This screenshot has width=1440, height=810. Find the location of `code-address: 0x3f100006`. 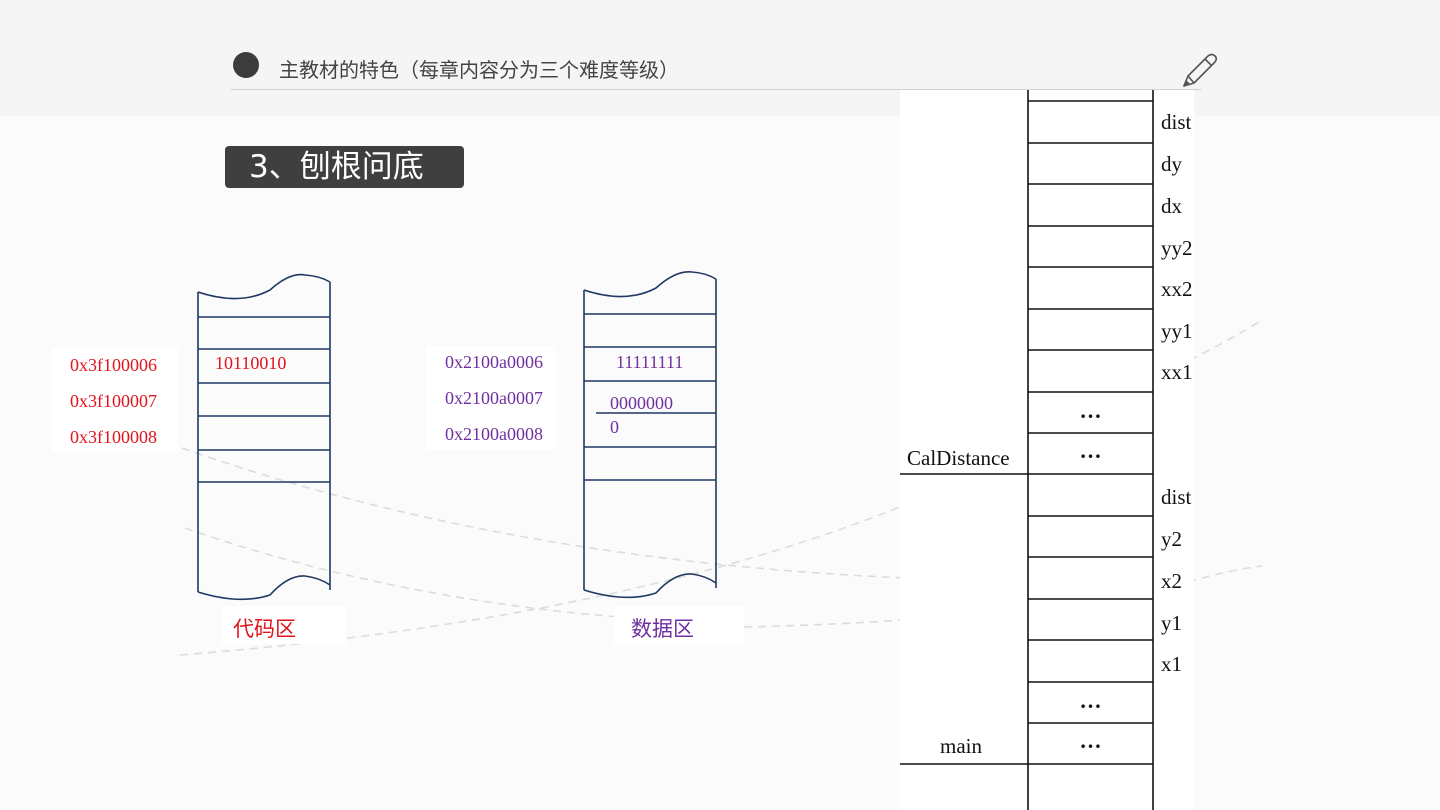

code-address: 0x3f100006 is located at coordinates (113, 365).